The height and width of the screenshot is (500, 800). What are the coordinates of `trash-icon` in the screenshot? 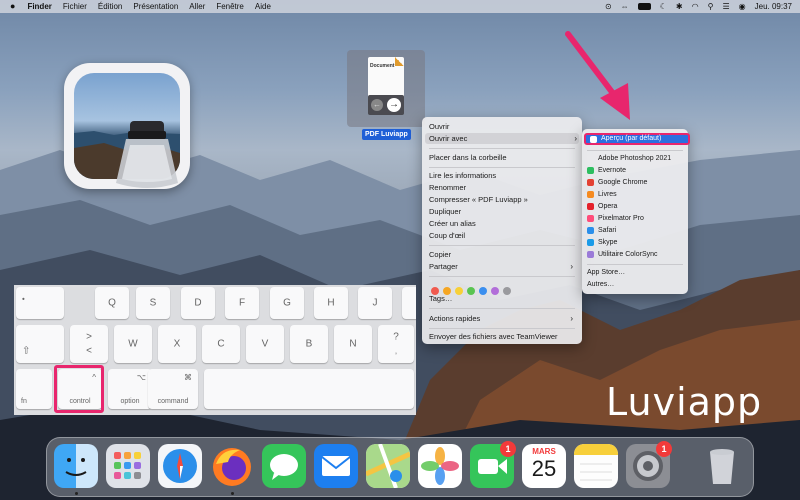 It's located at (722, 466).